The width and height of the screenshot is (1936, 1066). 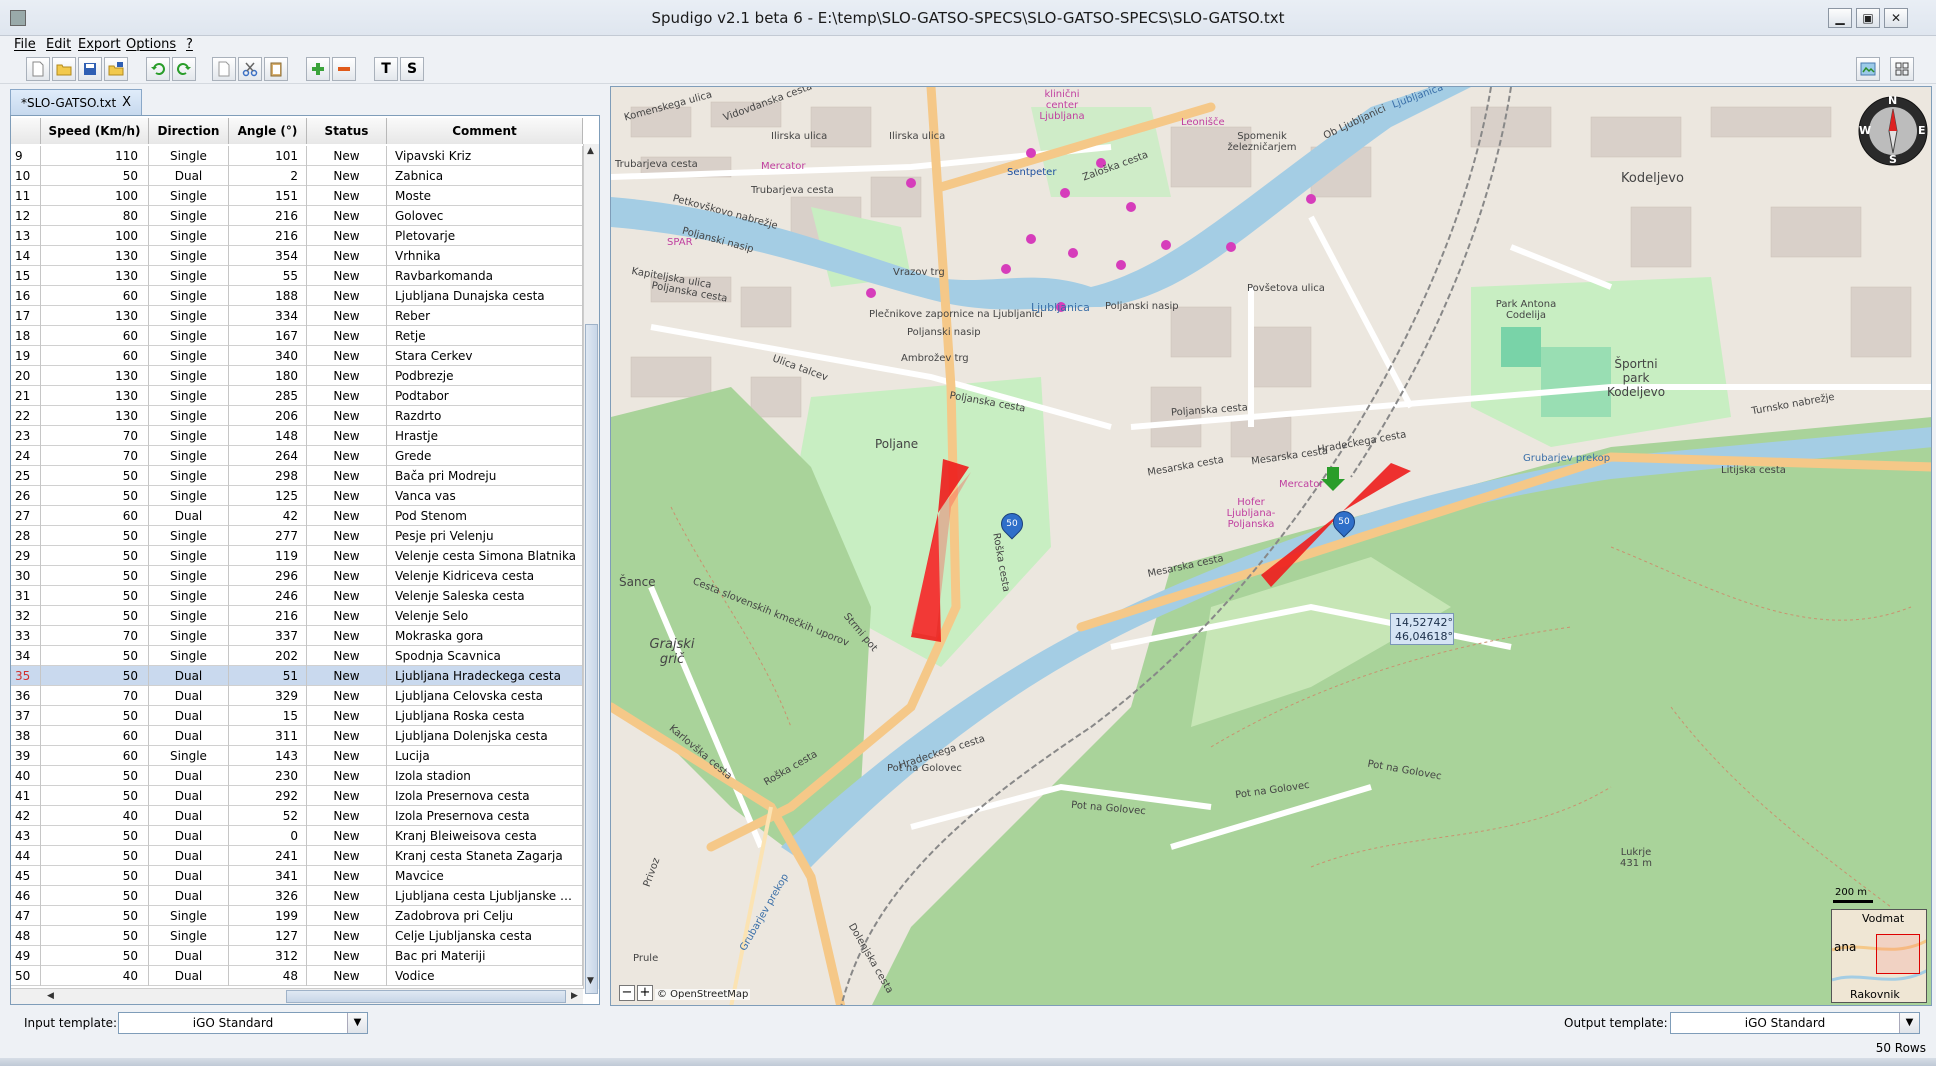 What do you see at coordinates (26, 476) in the screenshot?
I see `row-index: 25` at bounding box center [26, 476].